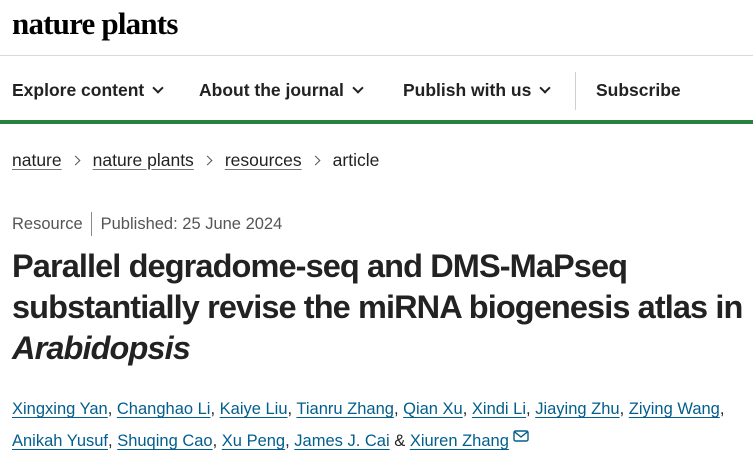 This screenshot has height=458, width=753. Describe the element at coordinates (47, 223) in the screenshot. I see `article-type: Resource` at that location.